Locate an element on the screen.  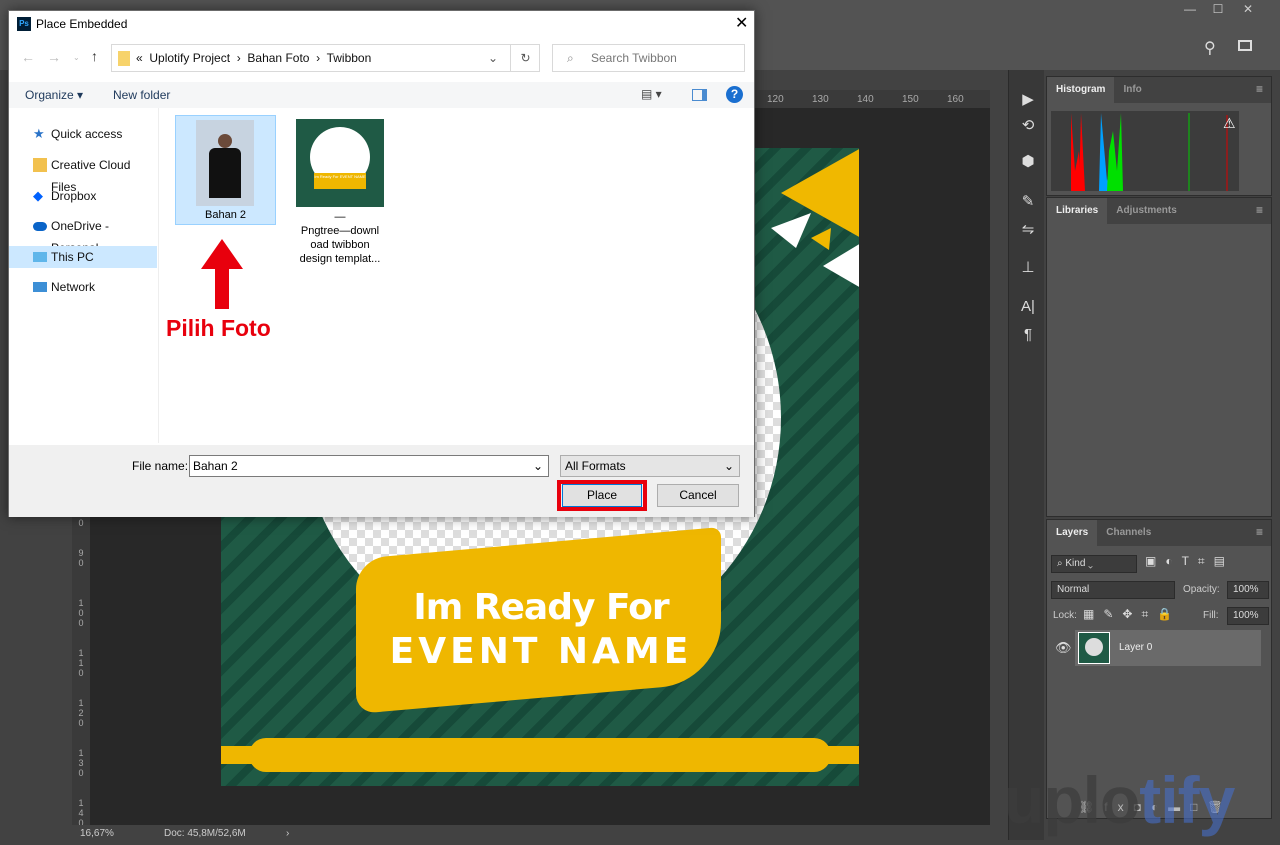
new-folder-button: New folder is located at coordinates (141, 95).